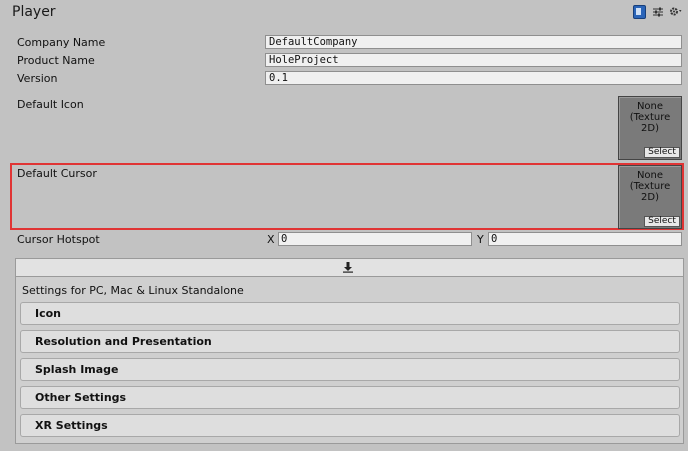 This screenshot has height=451, width=688. Describe the element at coordinates (473, 78) in the screenshot. I see `version-field: 0.1` at that location.